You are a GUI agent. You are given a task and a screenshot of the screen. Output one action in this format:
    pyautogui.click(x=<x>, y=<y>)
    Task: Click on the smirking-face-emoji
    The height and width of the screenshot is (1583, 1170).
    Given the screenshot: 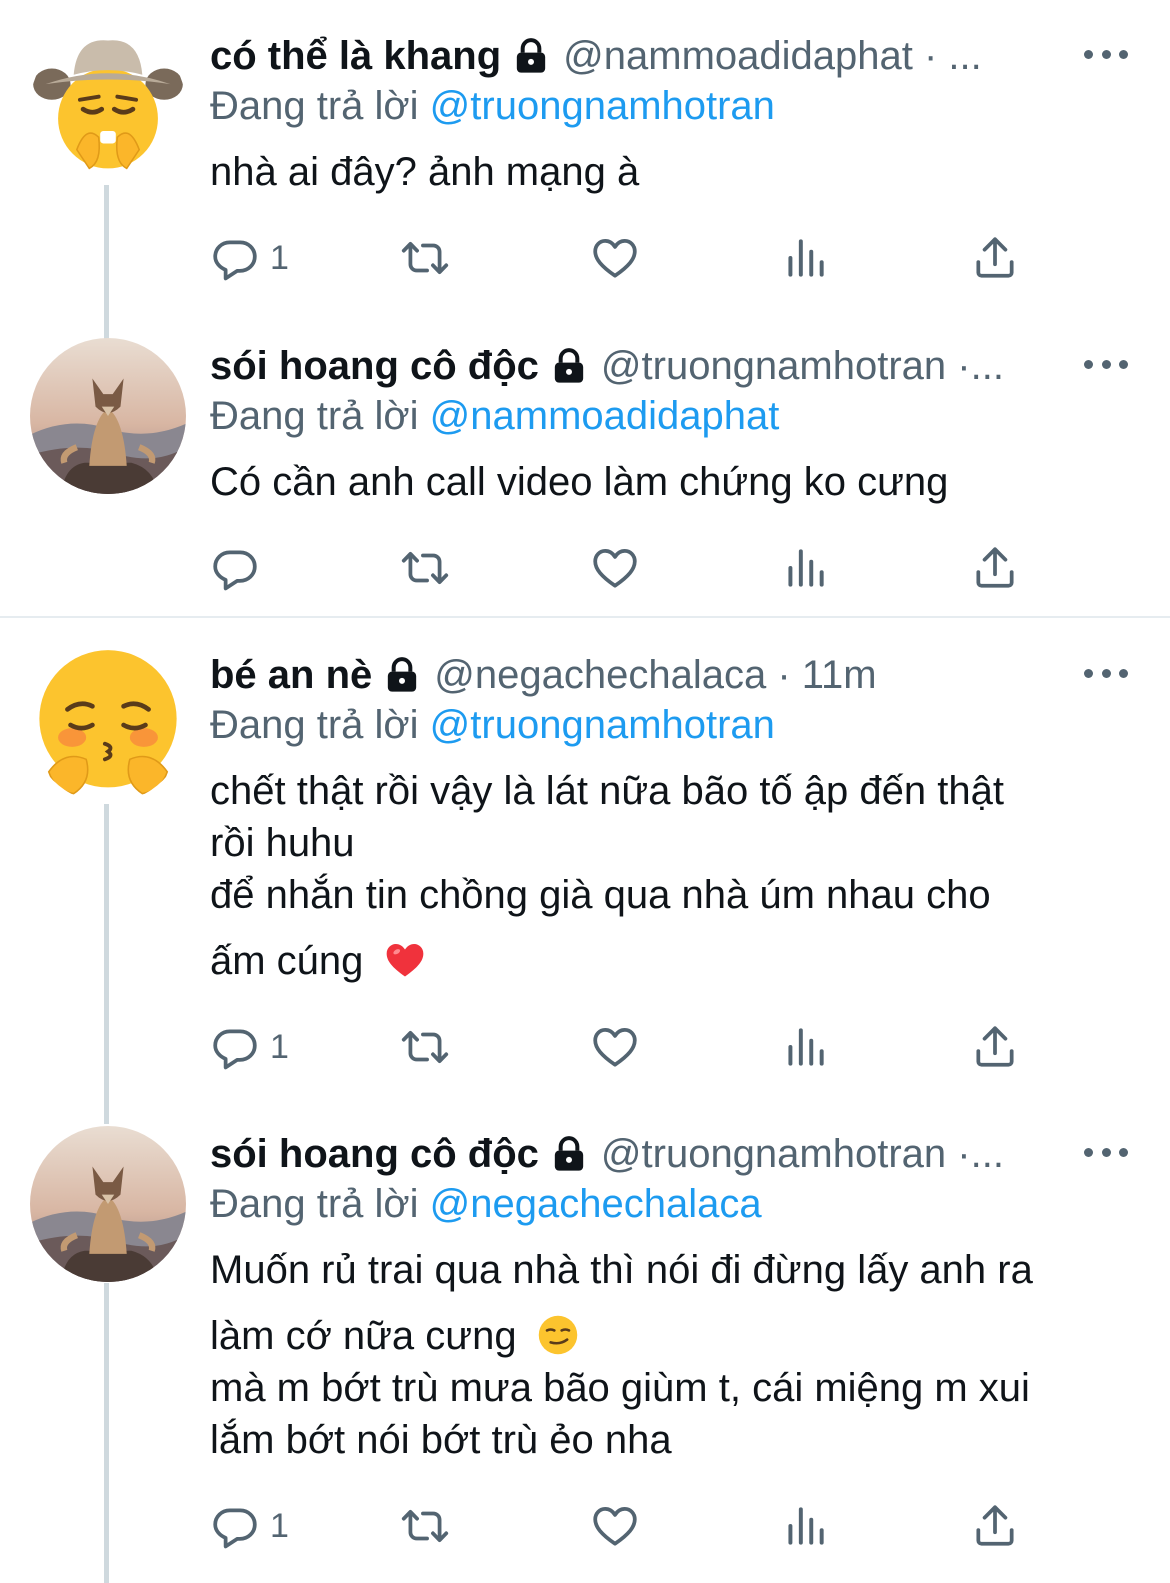 What is the action you would take?
    pyautogui.click(x=557, y=1335)
    